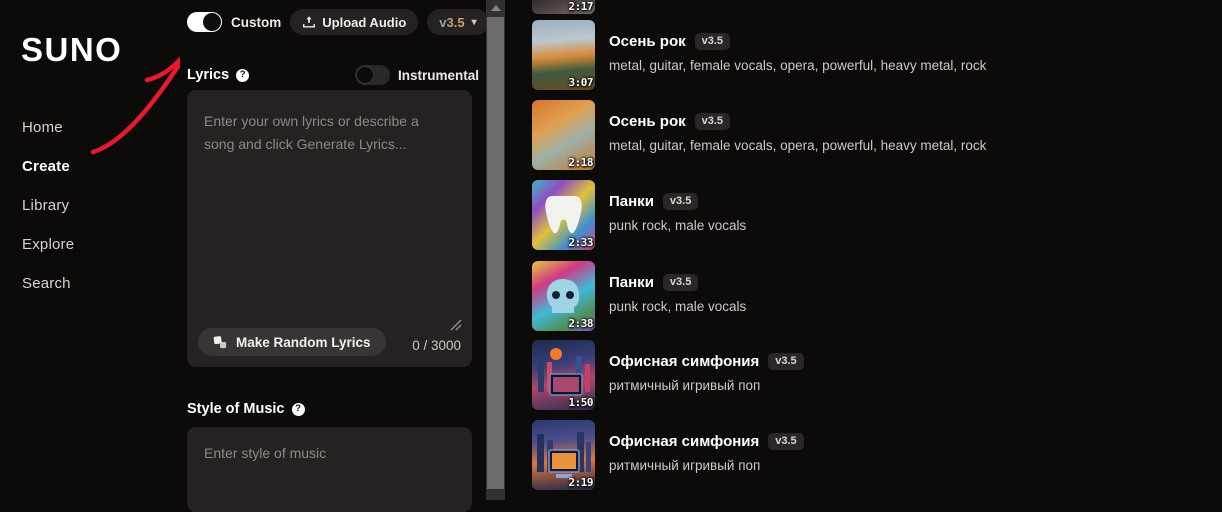 The height and width of the screenshot is (512, 1222). Describe the element at coordinates (265, 453) in the screenshot. I see `style-of-music-placeholder: Enter style of music` at that location.